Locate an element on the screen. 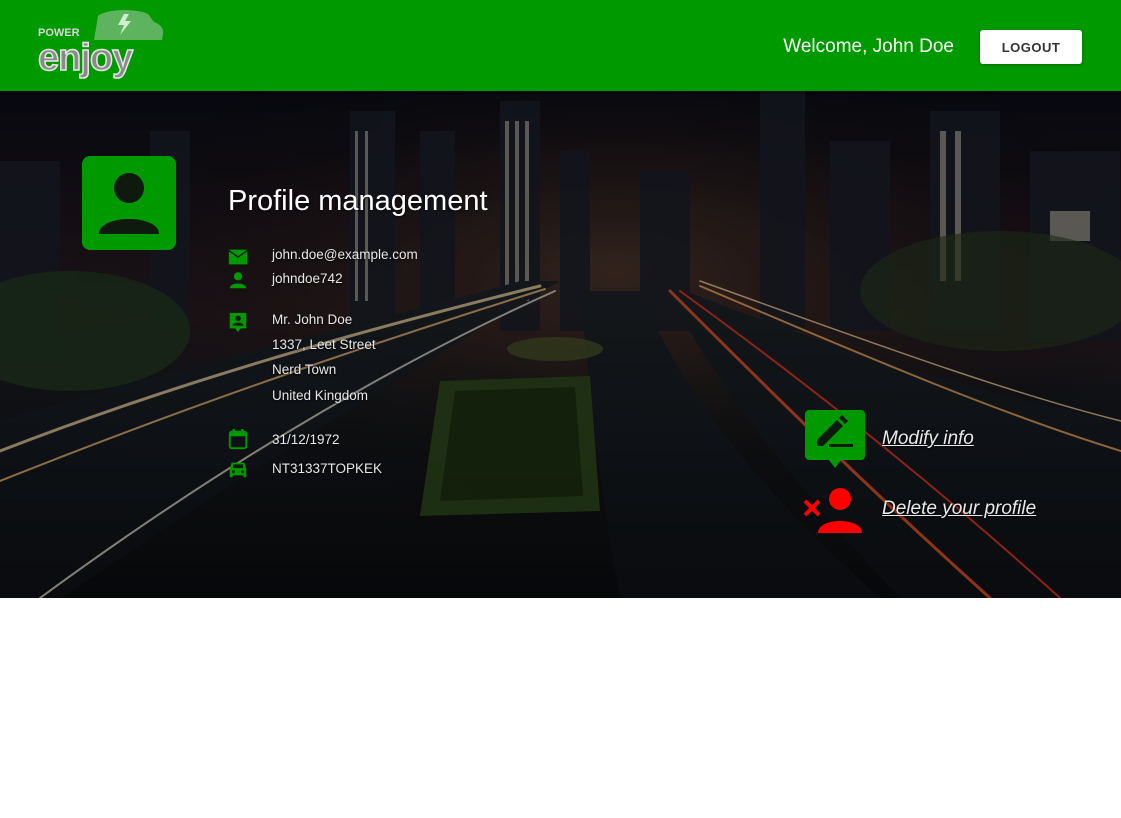 This screenshot has width=1121, height=818. edit-comment-icon is located at coordinates (835, 439).